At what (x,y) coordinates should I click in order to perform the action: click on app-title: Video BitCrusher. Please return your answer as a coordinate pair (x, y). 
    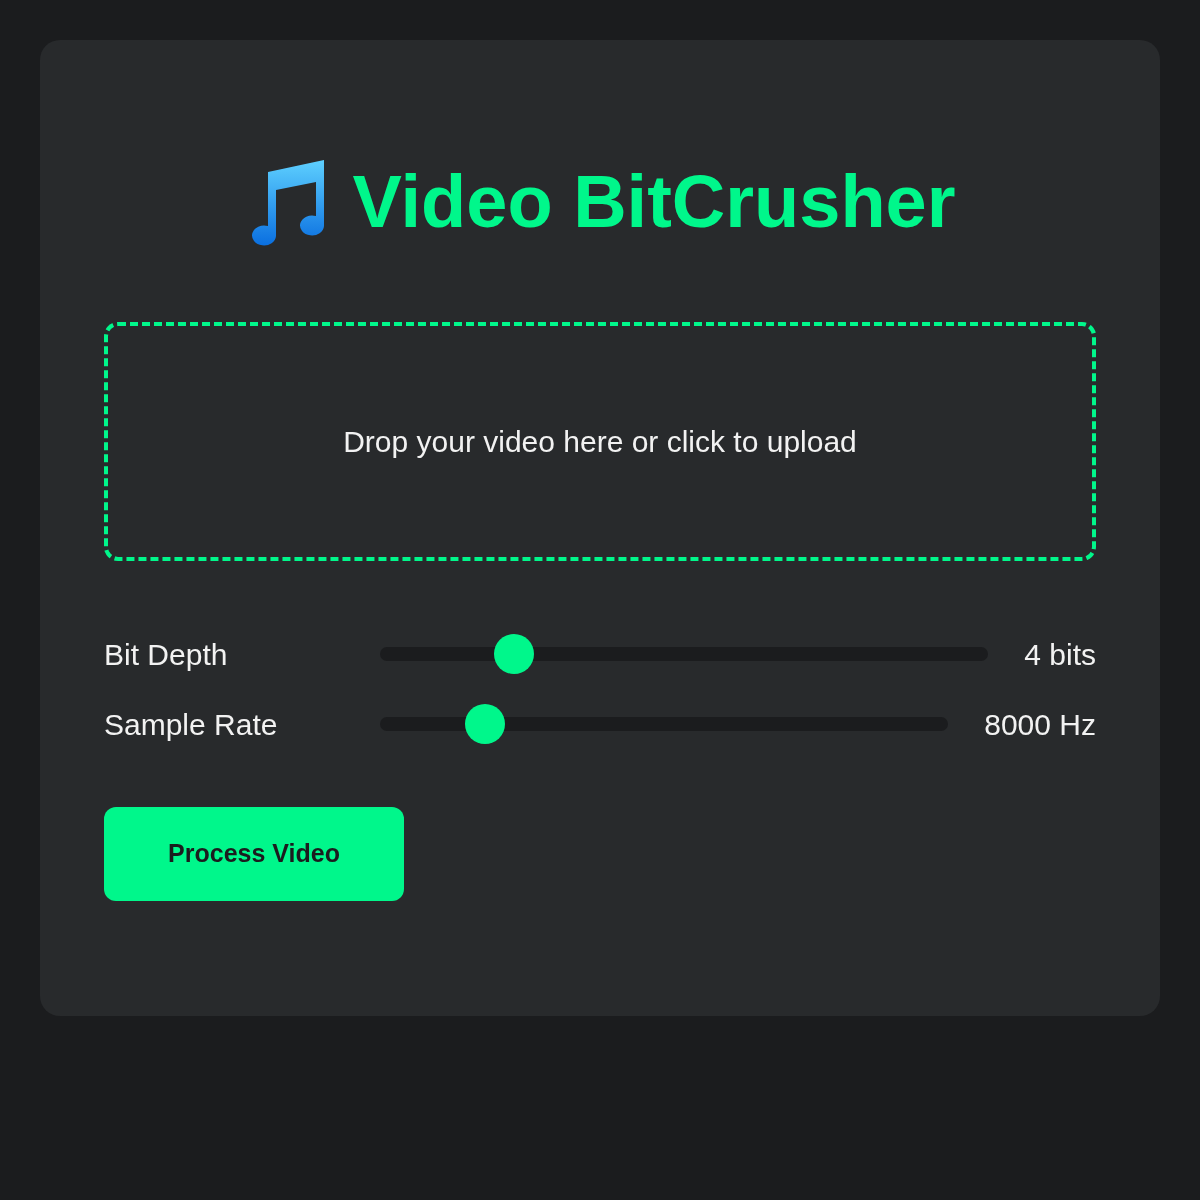
    Looking at the image, I should click on (654, 202).